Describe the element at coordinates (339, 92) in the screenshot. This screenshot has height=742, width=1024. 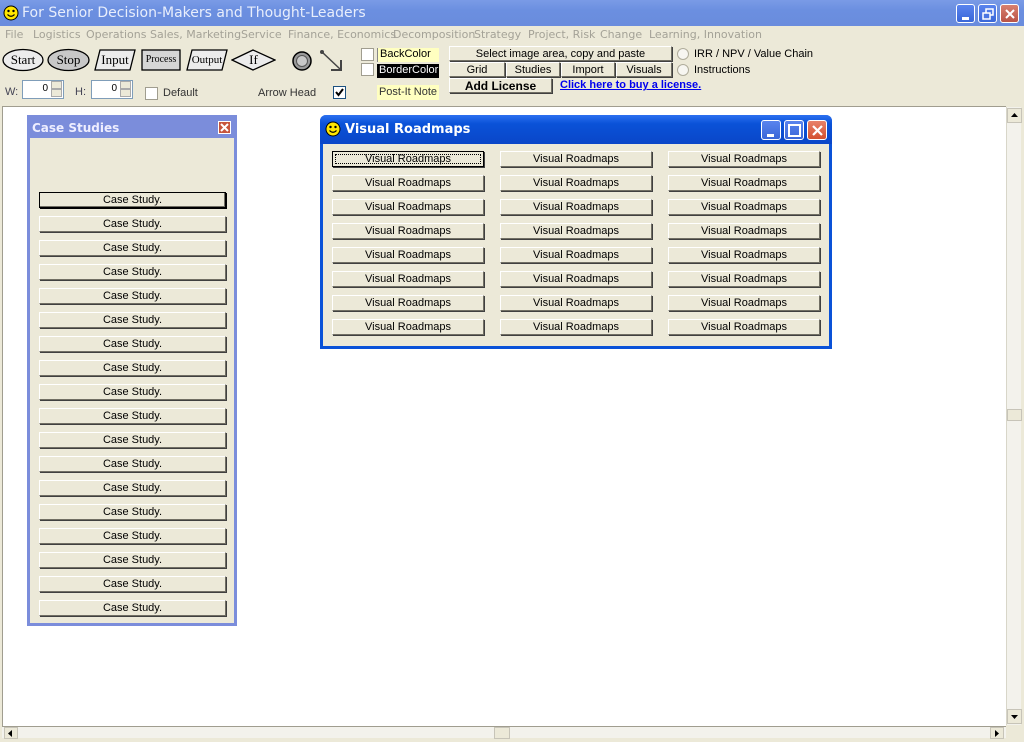
I see `arrow-head-checkbox` at that location.